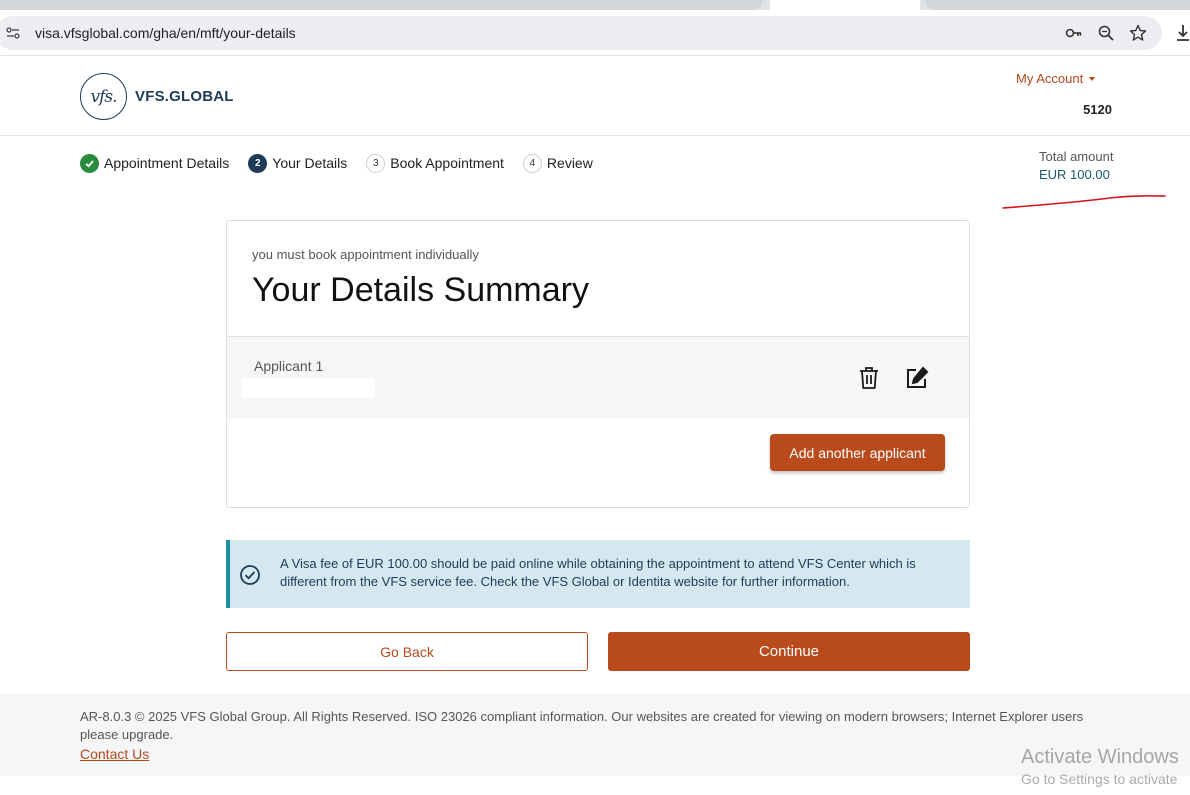  I want to click on logo-text: VFS.GLOBAL, so click(184, 96).